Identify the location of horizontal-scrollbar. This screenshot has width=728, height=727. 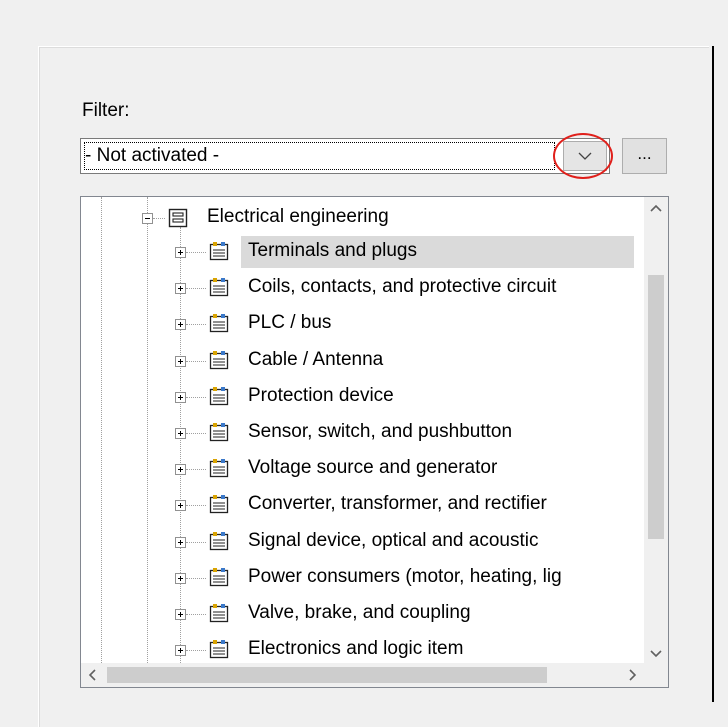
(362, 675).